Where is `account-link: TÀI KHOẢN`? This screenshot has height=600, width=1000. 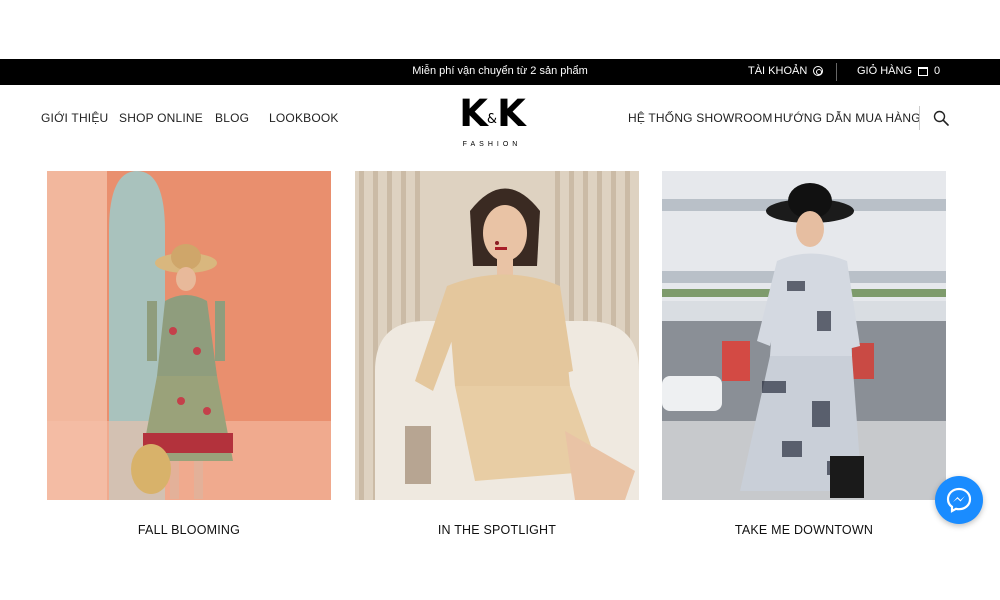 account-link: TÀI KHOẢN is located at coordinates (786, 71).